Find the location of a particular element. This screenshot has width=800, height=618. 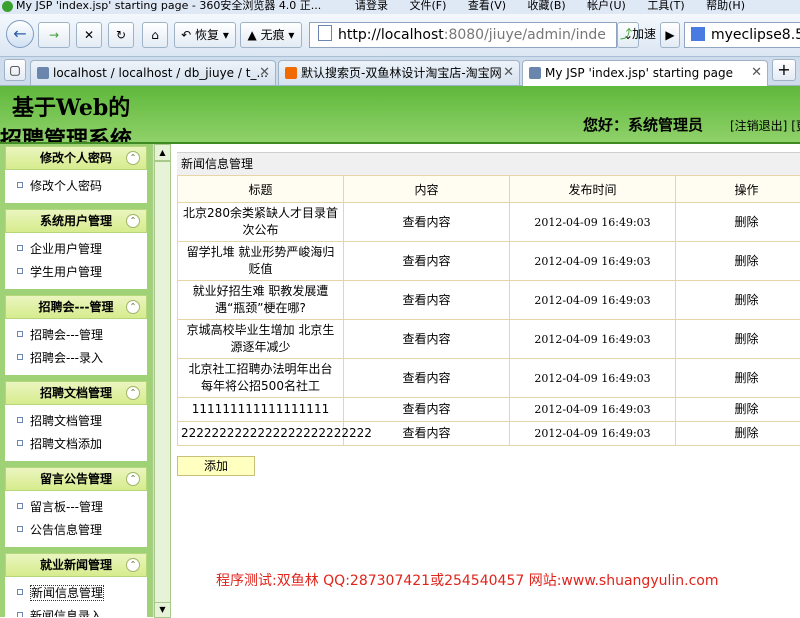

arrow-right-icon: → is located at coordinates (54, 35).